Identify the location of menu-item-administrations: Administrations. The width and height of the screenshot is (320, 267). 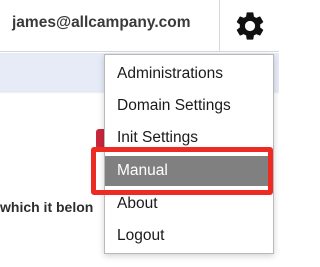
(189, 74).